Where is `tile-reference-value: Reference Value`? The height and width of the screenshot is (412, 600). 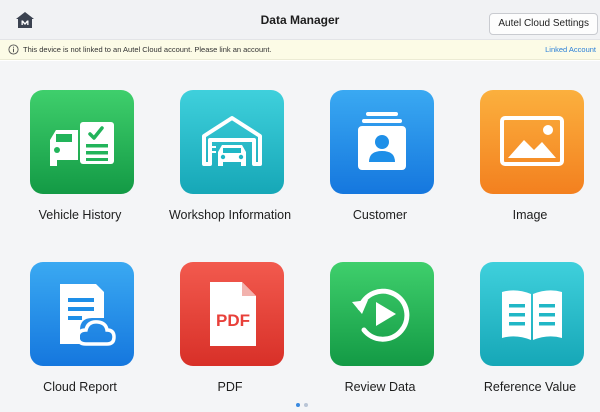 tile-reference-value: Reference Value is located at coordinates (527, 332).